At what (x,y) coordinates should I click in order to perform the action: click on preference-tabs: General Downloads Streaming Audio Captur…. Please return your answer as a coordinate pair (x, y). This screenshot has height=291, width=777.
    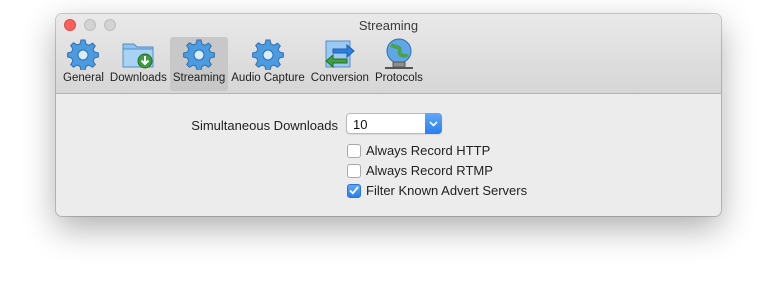
    Looking at the image, I should click on (243, 64).